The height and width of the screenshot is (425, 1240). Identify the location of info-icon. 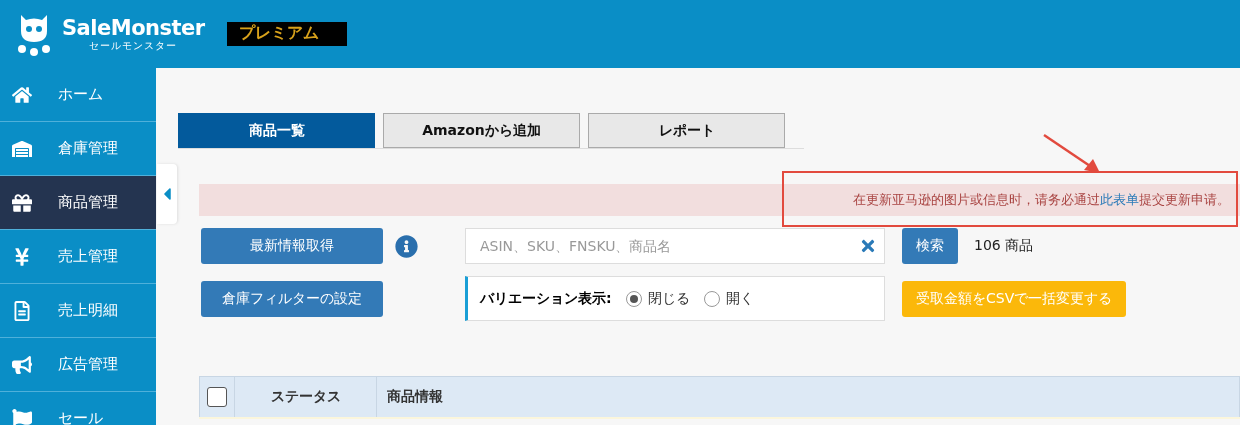
(406, 246).